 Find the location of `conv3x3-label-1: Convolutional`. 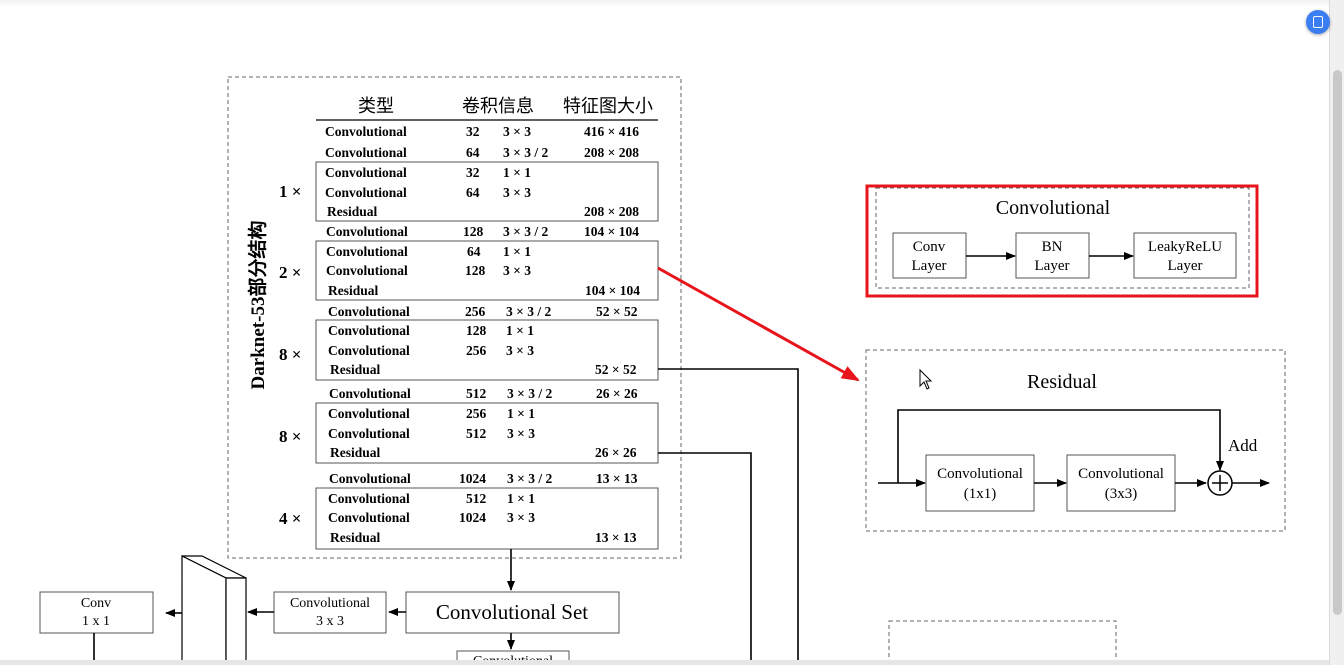

conv3x3-label-1: Convolutional is located at coordinates (330, 603).